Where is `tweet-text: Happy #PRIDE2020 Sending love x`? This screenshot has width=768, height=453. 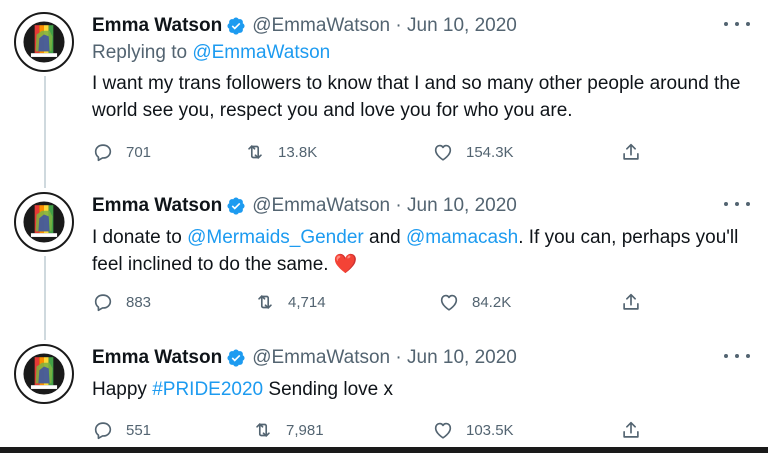 tweet-text: Happy #PRIDE2020 Sending love x is located at coordinates (420, 389).